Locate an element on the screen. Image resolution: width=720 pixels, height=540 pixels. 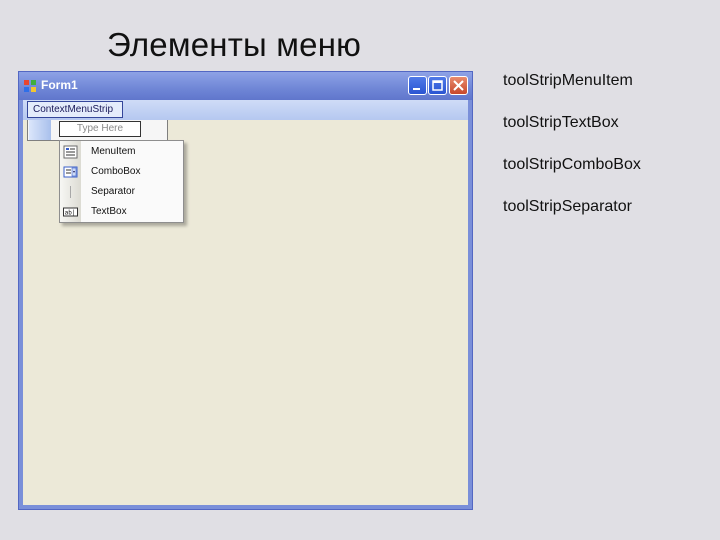
text-box-icon: ab| is located at coordinates (70, 212).